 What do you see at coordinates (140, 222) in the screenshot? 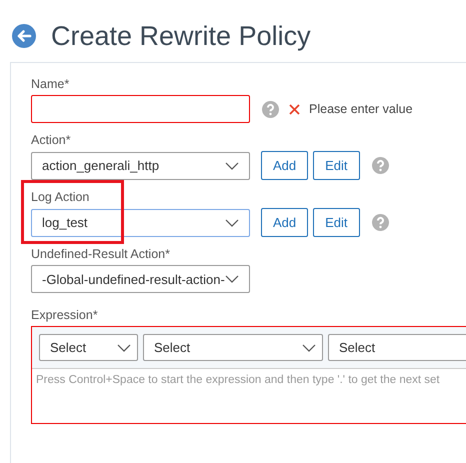
I see `dropdown: log_test` at bounding box center [140, 222].